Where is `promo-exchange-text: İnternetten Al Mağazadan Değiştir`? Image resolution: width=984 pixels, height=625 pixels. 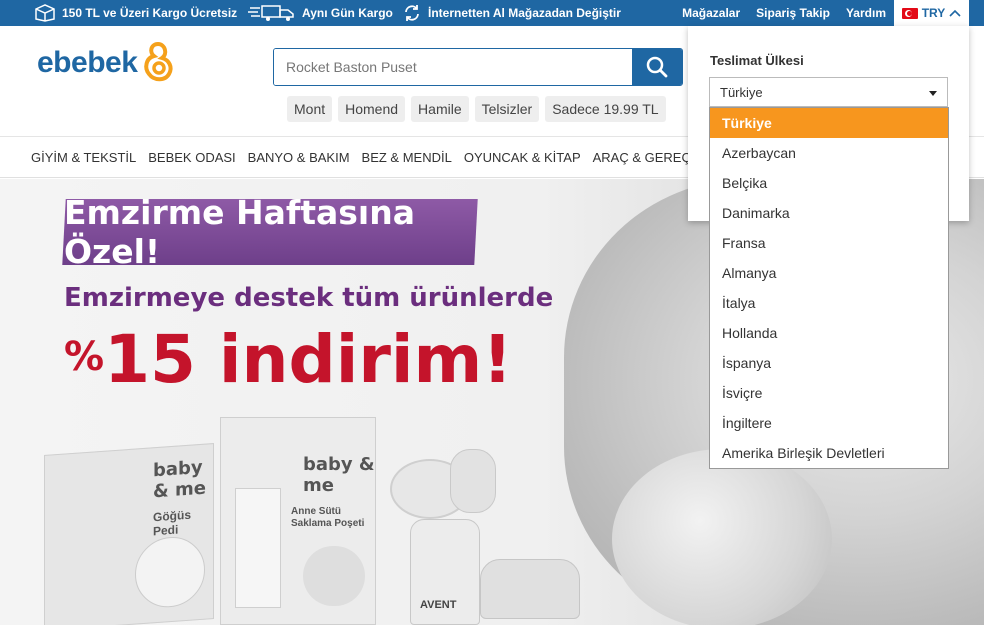
promo-exchange-text: İnternetten Al Mağazadan Değiştir is located at coordinates (524, 13).